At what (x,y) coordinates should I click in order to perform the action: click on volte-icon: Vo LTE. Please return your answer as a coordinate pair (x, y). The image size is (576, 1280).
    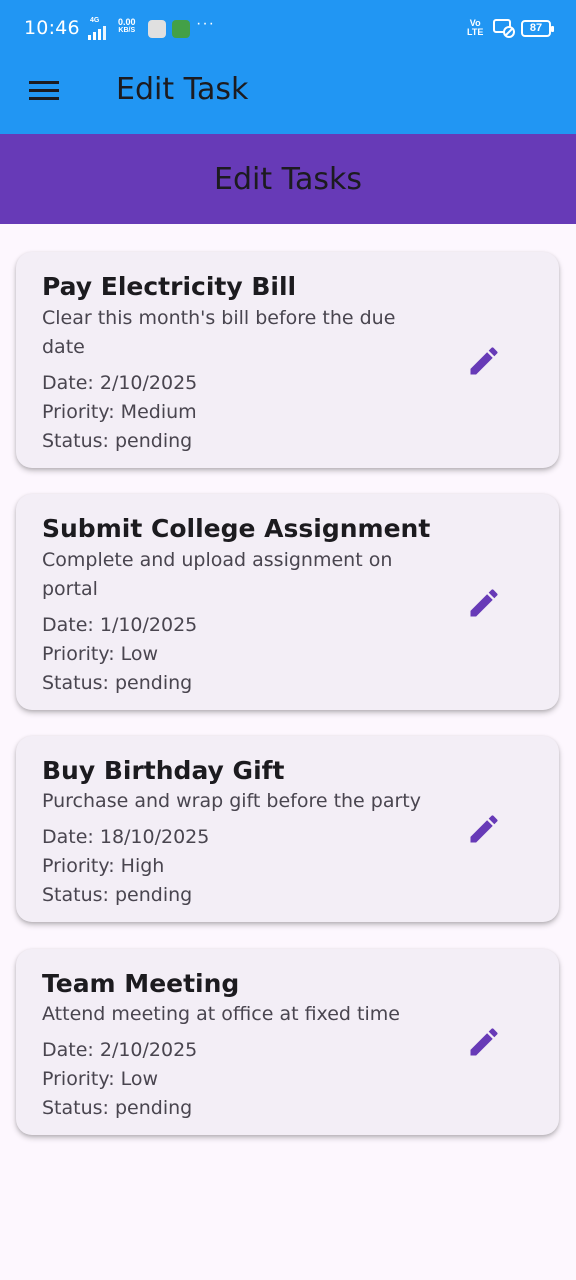
    Looking at the image, I should click on (475, 28).